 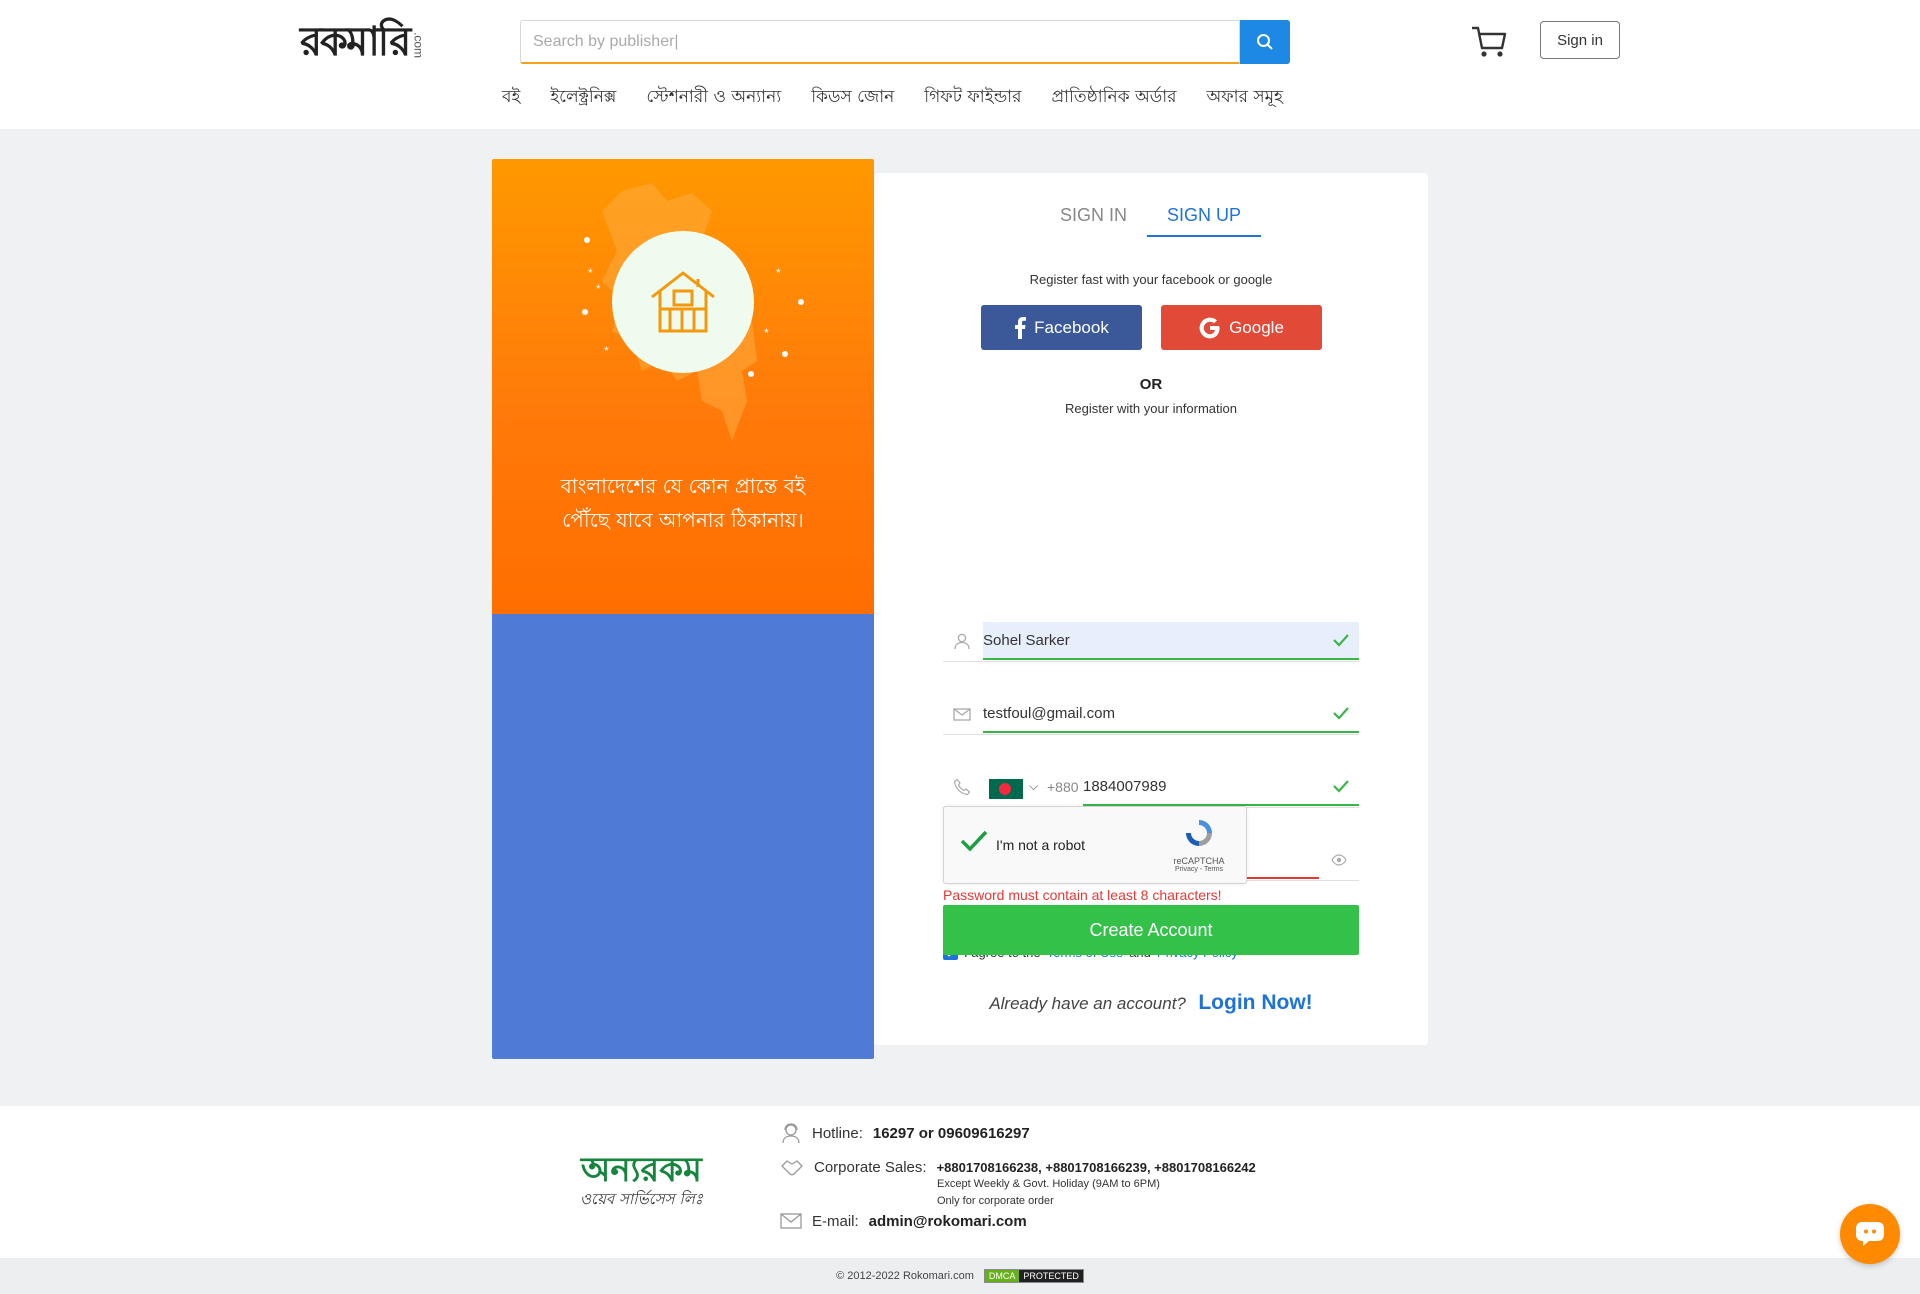 I want to click on logo-text: রকমারি, so click(x=355, y=42).